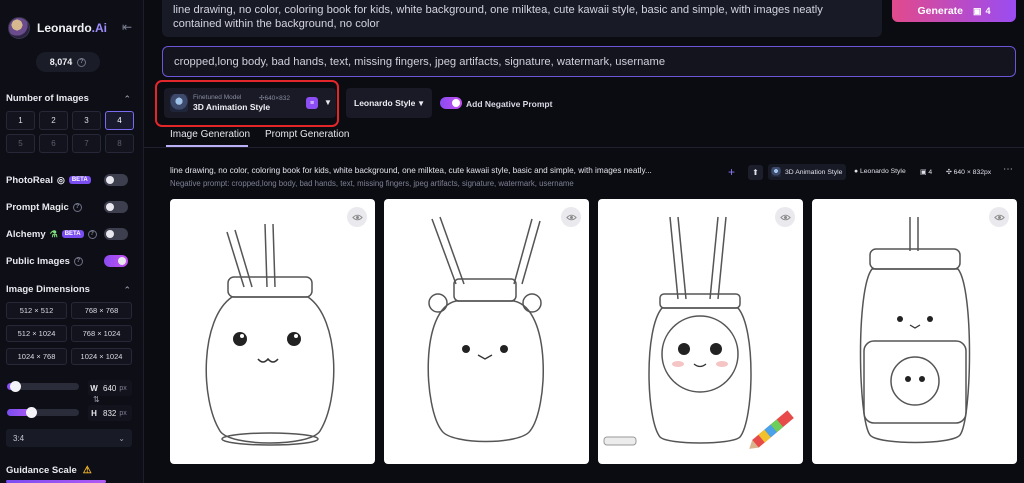 This screenshot has width=1024, height=483. Describe the element at coordinates (116, 180) in the screenshot. I see `photoreal-toggle` at that location.